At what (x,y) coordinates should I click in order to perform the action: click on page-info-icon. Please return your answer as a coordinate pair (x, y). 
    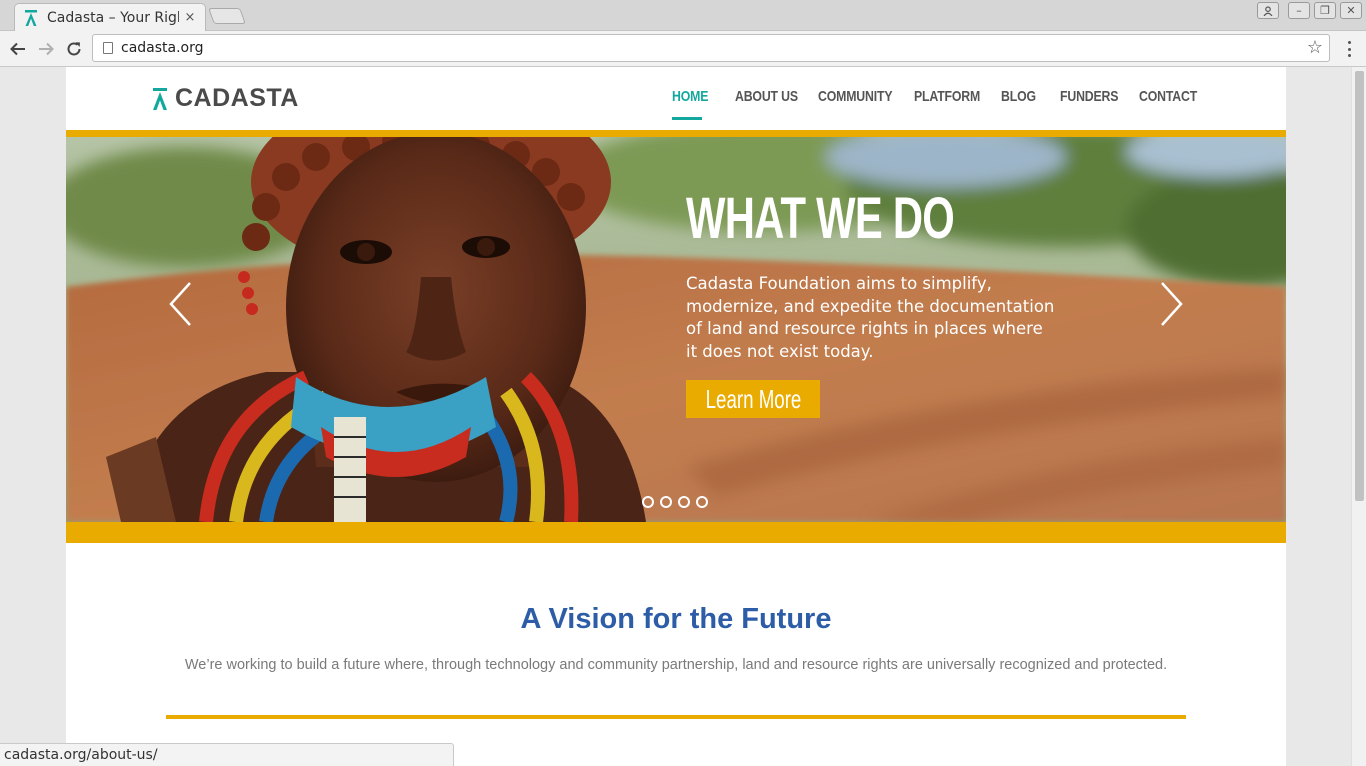
    Looking at the image, I should click on (108, 48).